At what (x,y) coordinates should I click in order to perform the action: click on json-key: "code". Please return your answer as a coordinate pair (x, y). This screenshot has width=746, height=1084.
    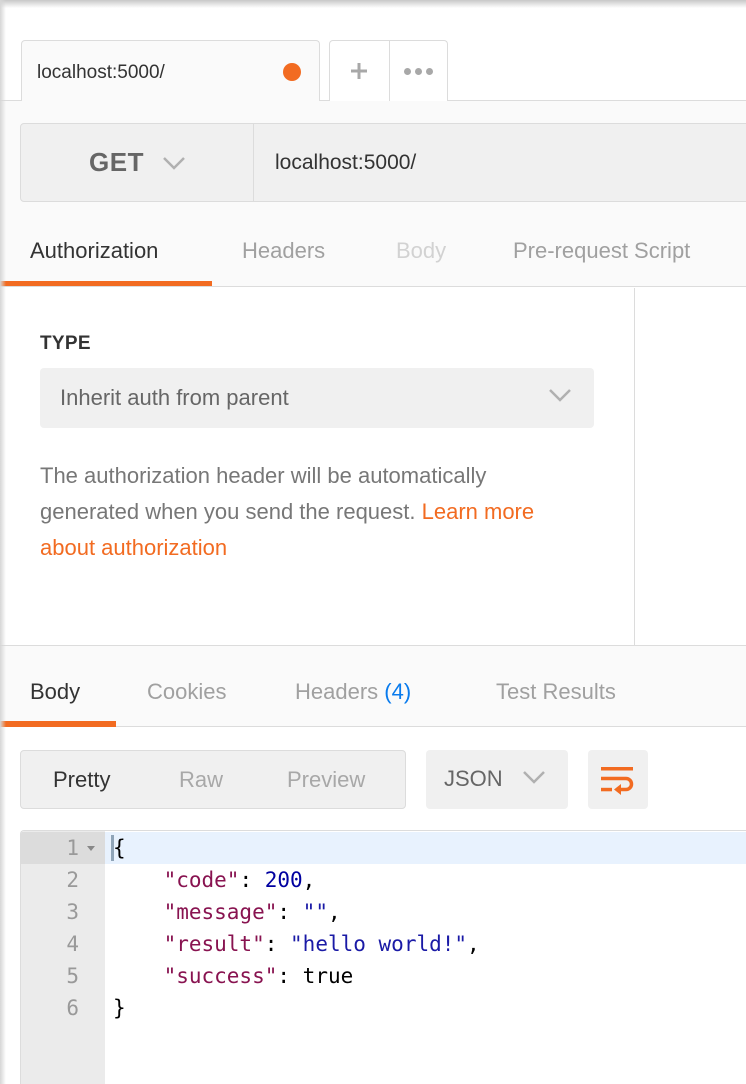
    Looking at the image, I should click on (201, 880).